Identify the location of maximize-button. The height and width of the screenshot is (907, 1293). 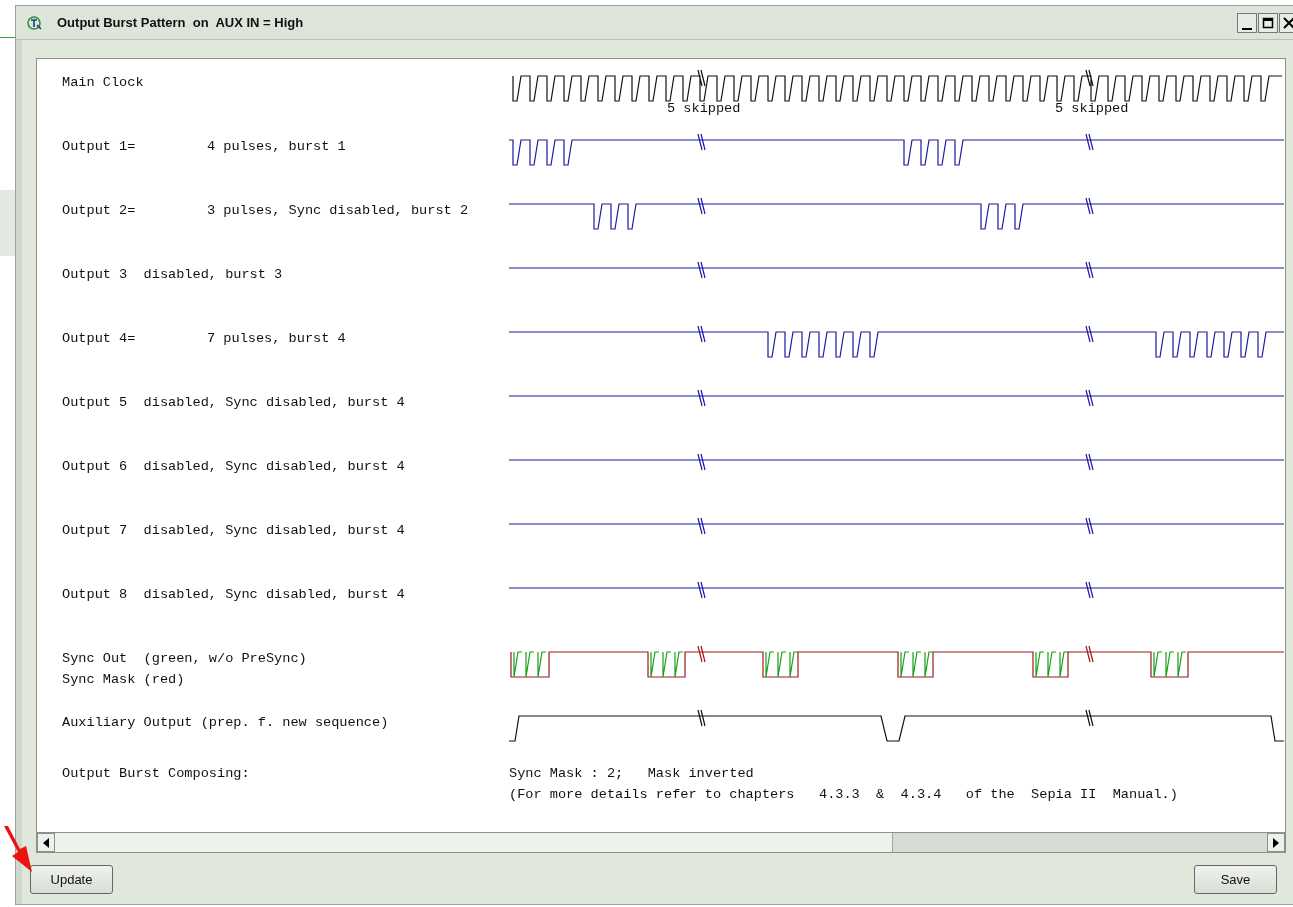
(1268, 22).